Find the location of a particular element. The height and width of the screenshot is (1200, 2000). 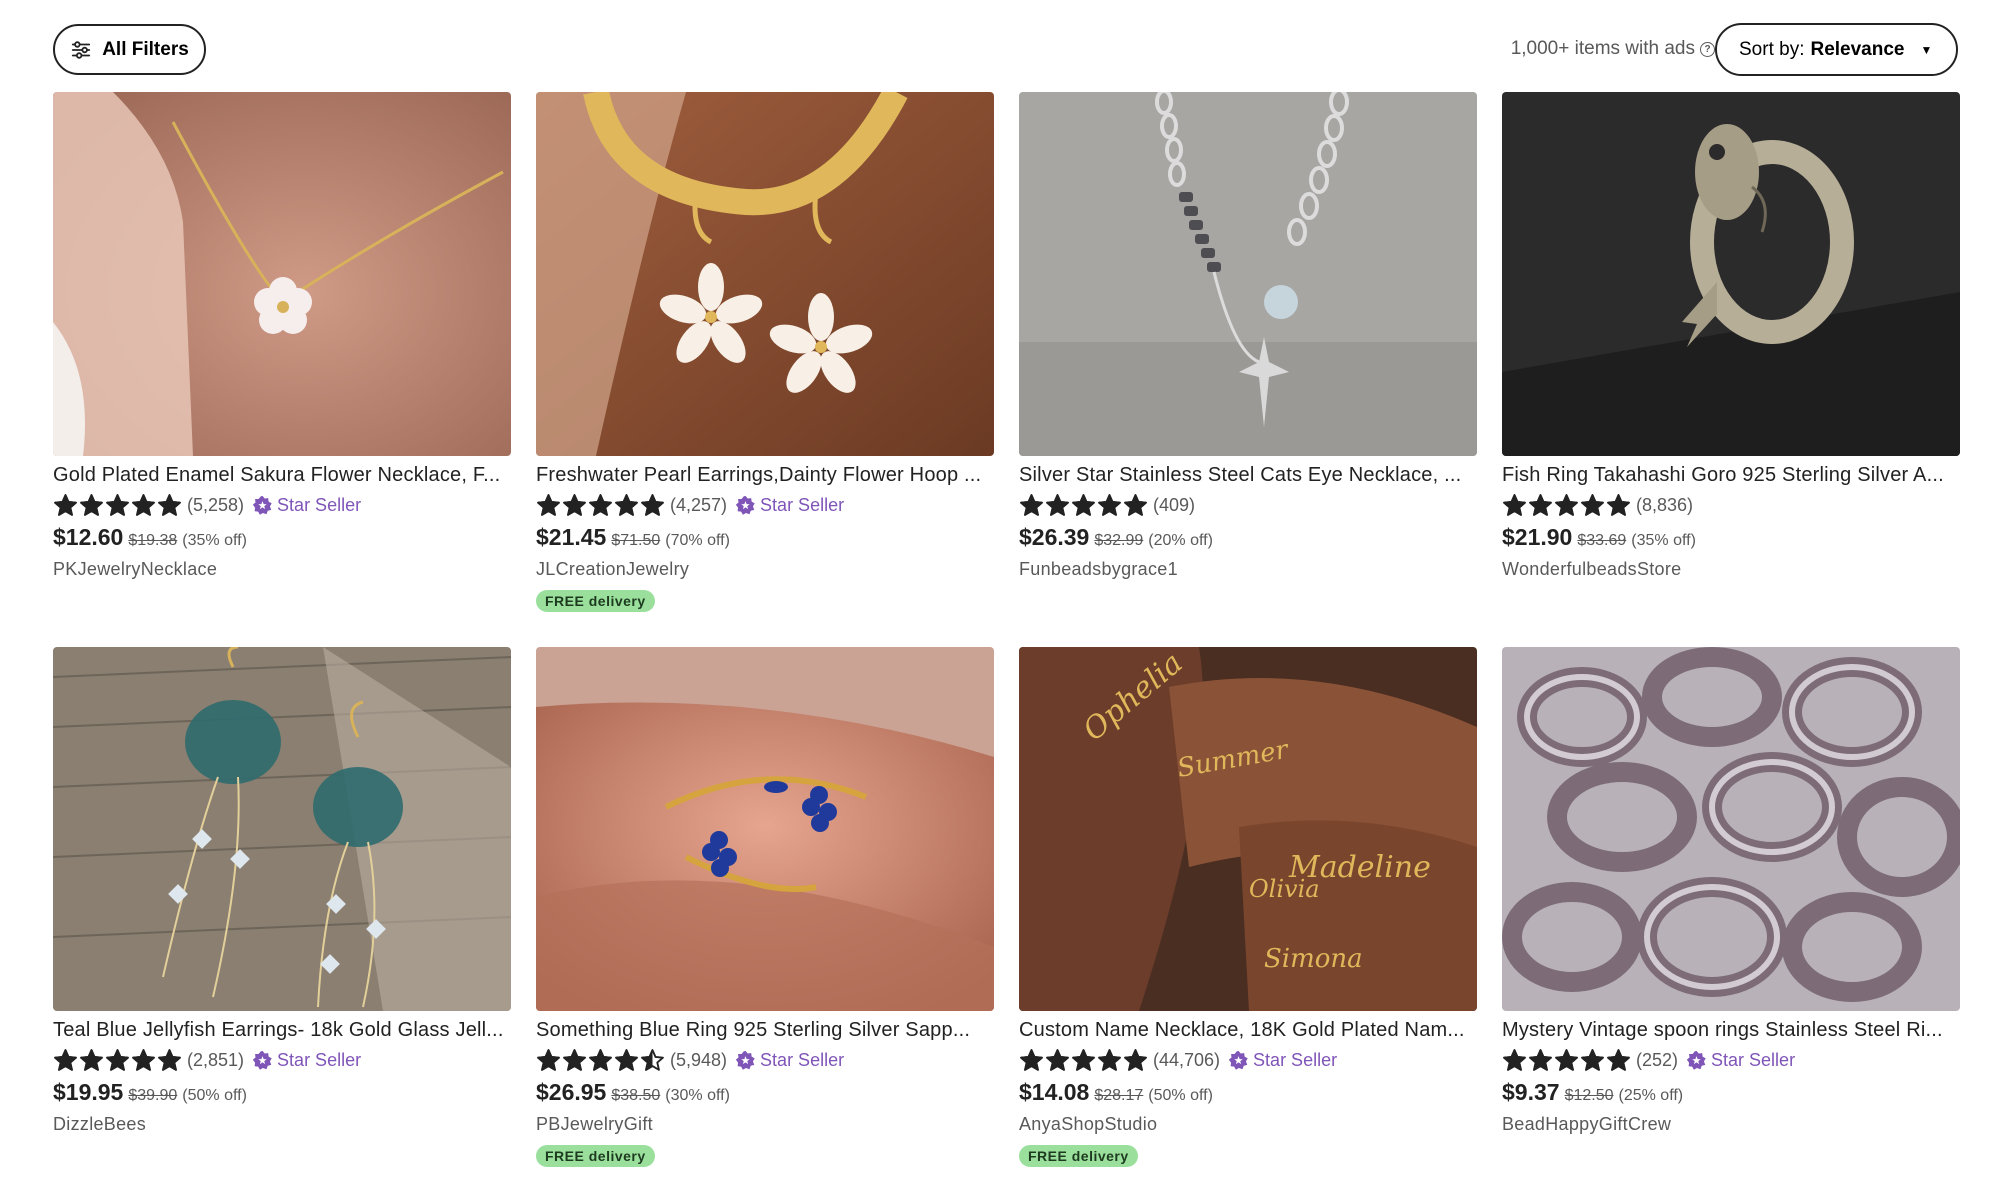

review-count: (5,258) is located at coordinates (216, 504).